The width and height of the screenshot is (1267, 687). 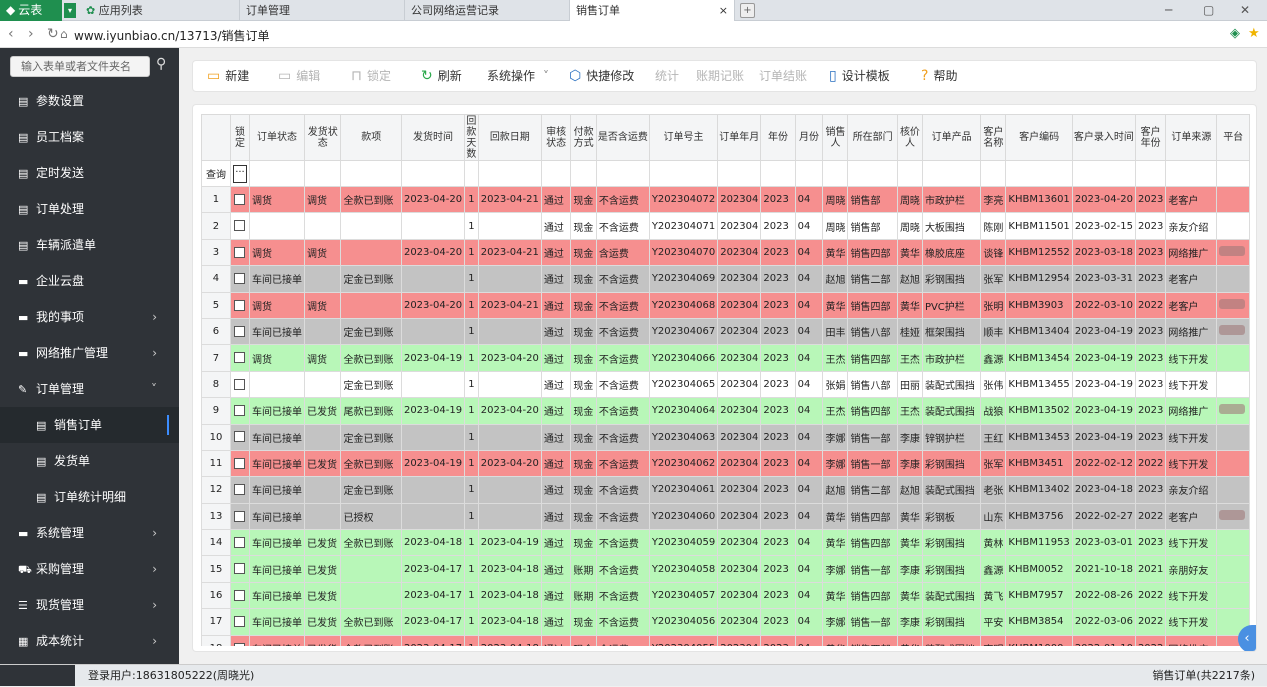 What do you see at coordinates (1039, 569) in the screenshot?
I see `table-cell: KHBM0052` at bounding box center [1039, 569].